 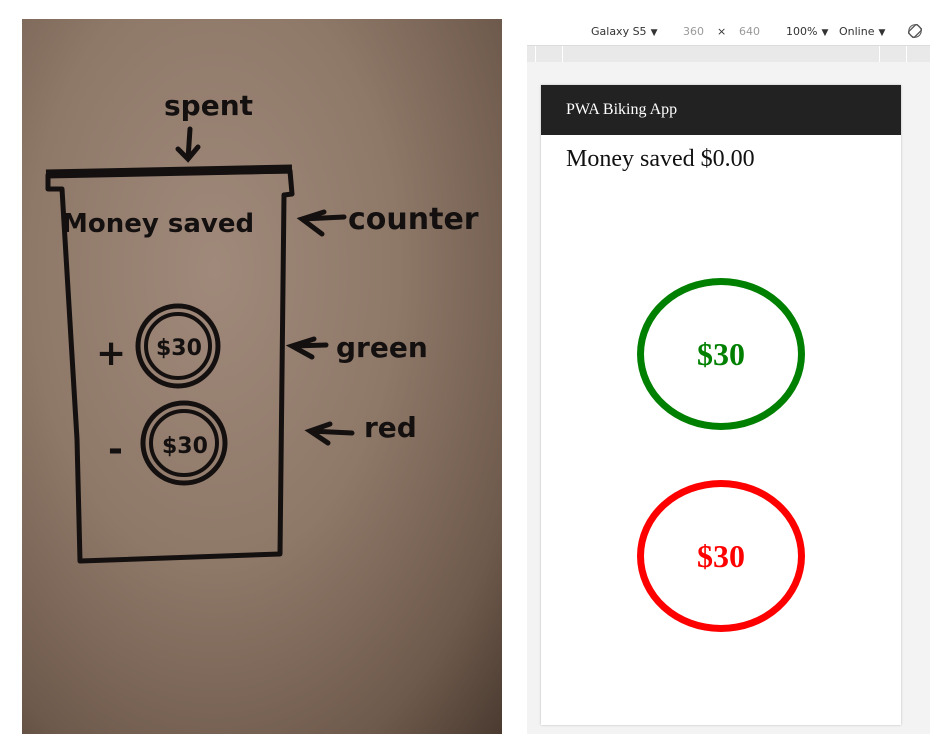 I want to click on network-throttle-select: Online ▼, so click(x=862, y=31).